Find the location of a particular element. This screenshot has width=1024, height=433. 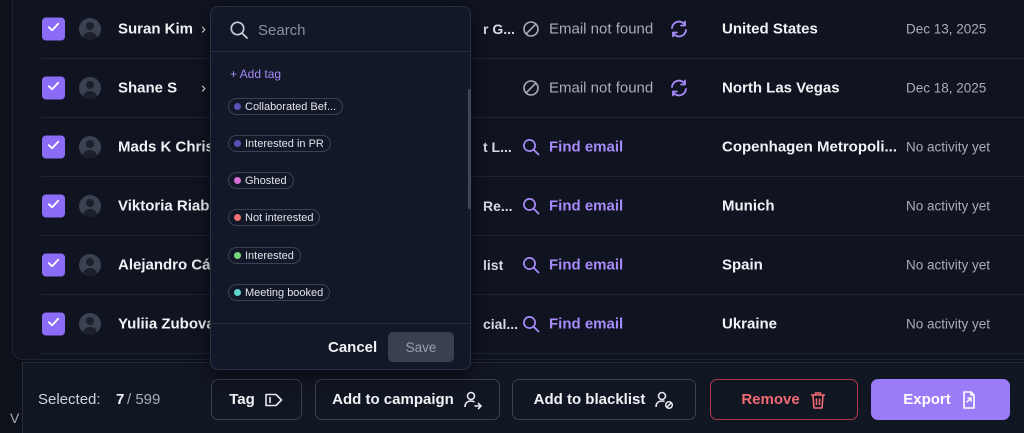

add-to-blacklist-button: Add to blacklist is located at coordinates (604, 399).